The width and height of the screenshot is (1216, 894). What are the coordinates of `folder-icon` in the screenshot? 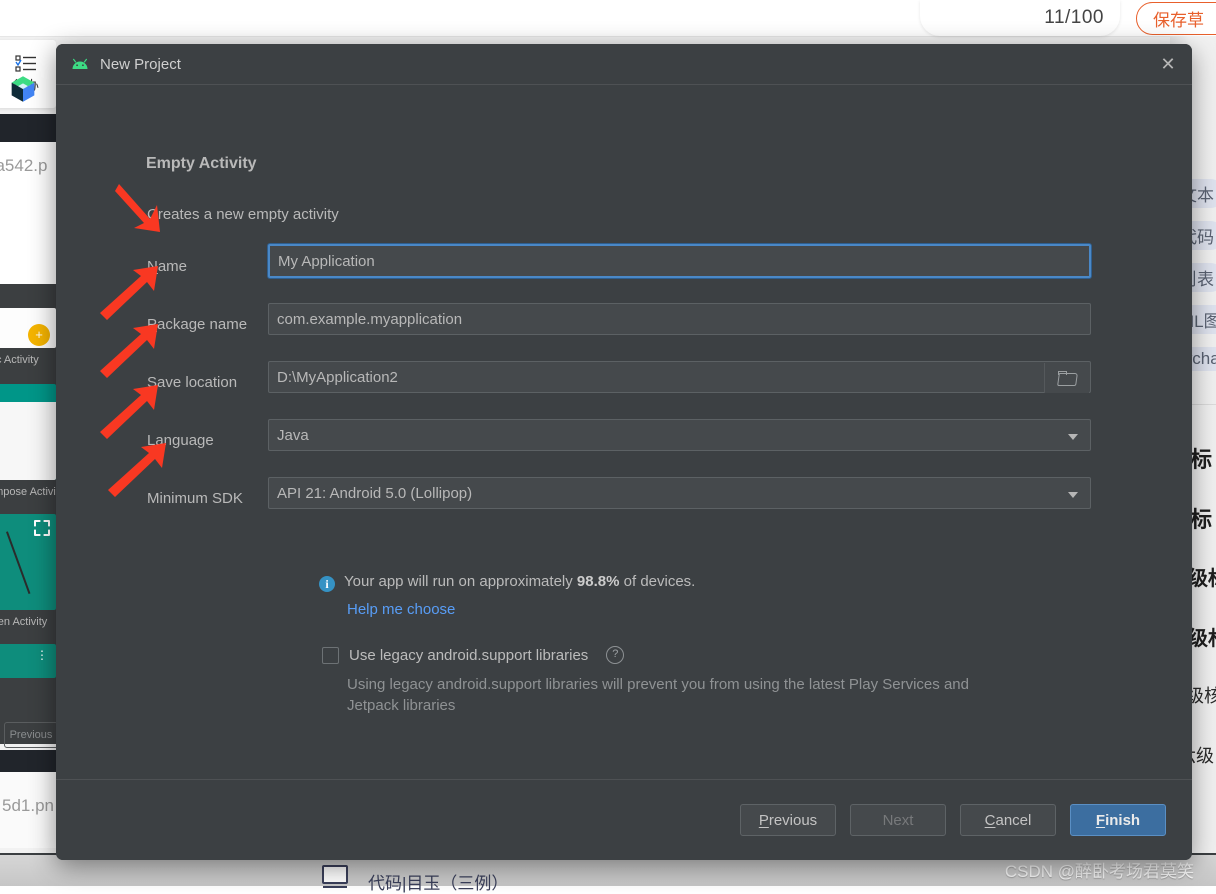 It's located at (1067, 378).